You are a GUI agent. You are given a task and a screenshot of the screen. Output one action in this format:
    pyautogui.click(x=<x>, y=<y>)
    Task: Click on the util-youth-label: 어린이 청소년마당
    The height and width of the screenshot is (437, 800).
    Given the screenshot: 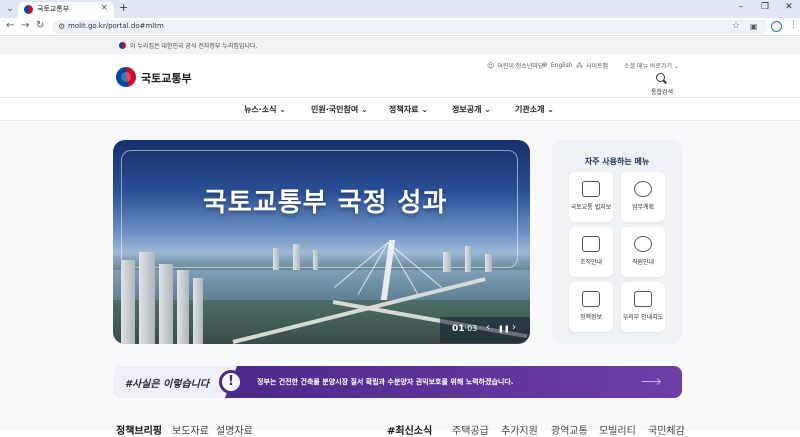 What is the action you would take?
    pyautogui.click(x=520, y=66)
    